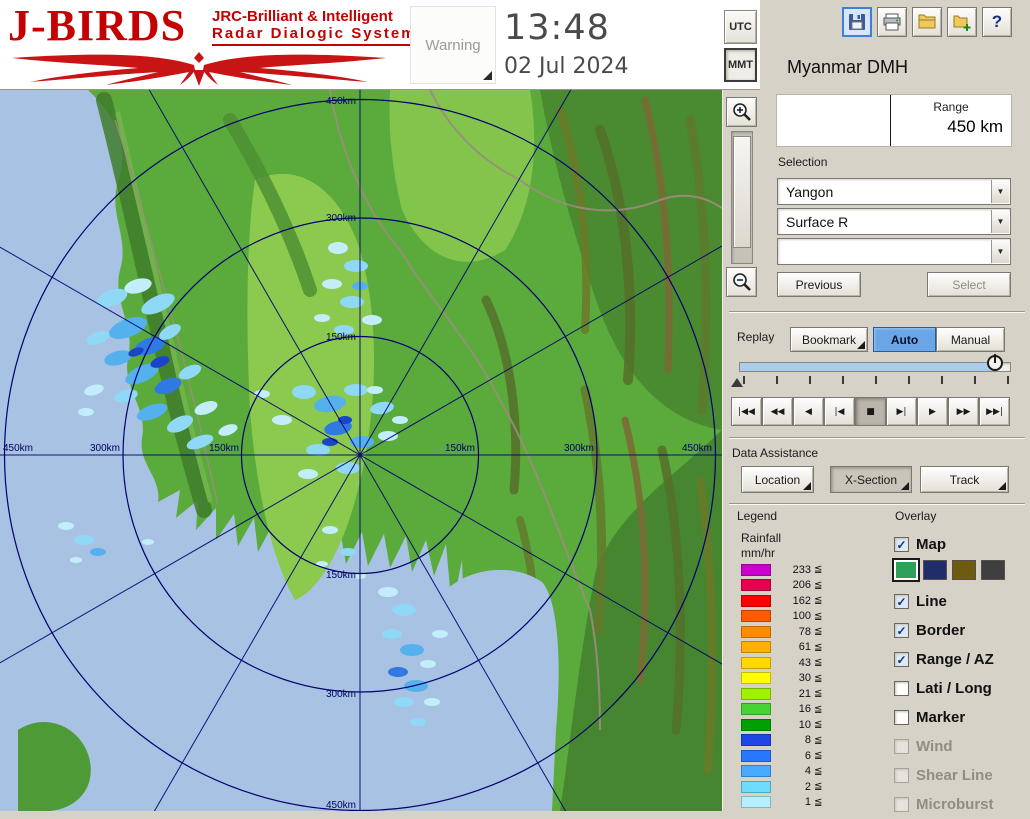 This screenshot has width=1030, height=819. Describe the element at coordinates (804, 724) in the screenshot. I see `legend-value: 10` at that location.